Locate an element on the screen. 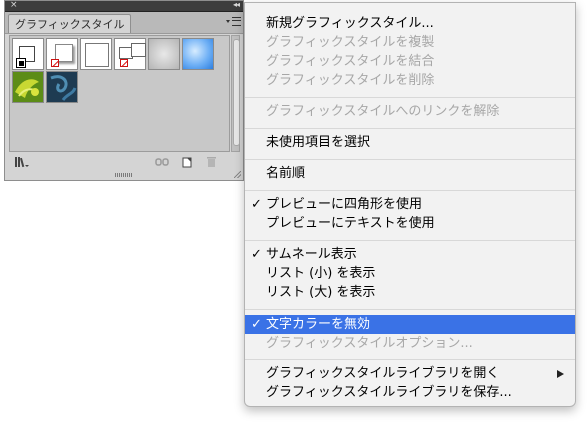 The image size is (588, 430). green-pattern-icon is located at coordinates (28, 87).